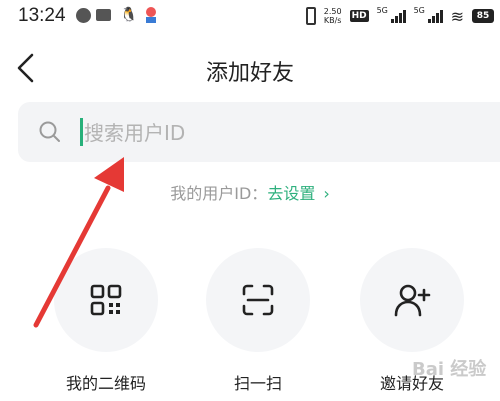  I want to click on qq-icon: 🐧, so click(129, 15).